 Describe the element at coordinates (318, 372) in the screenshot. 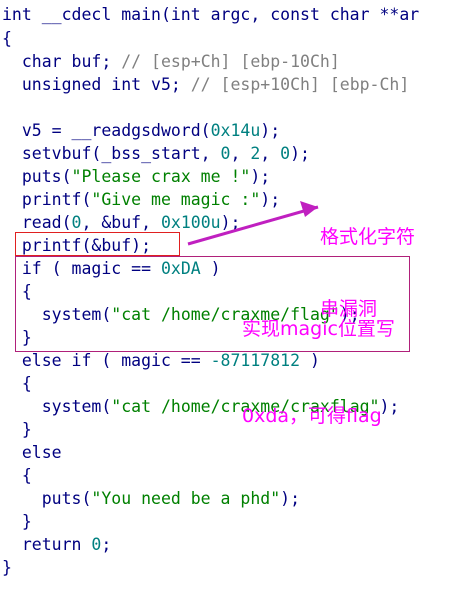

I see `annotation-magic: 实现magic位置写 0xda，可得flag` at that location.